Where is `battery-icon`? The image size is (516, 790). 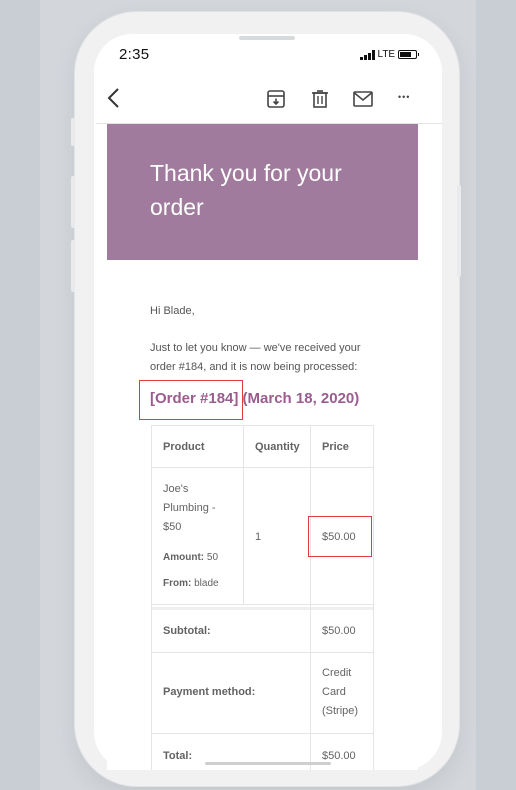
battery-icon is located at coordinates (409, 54).